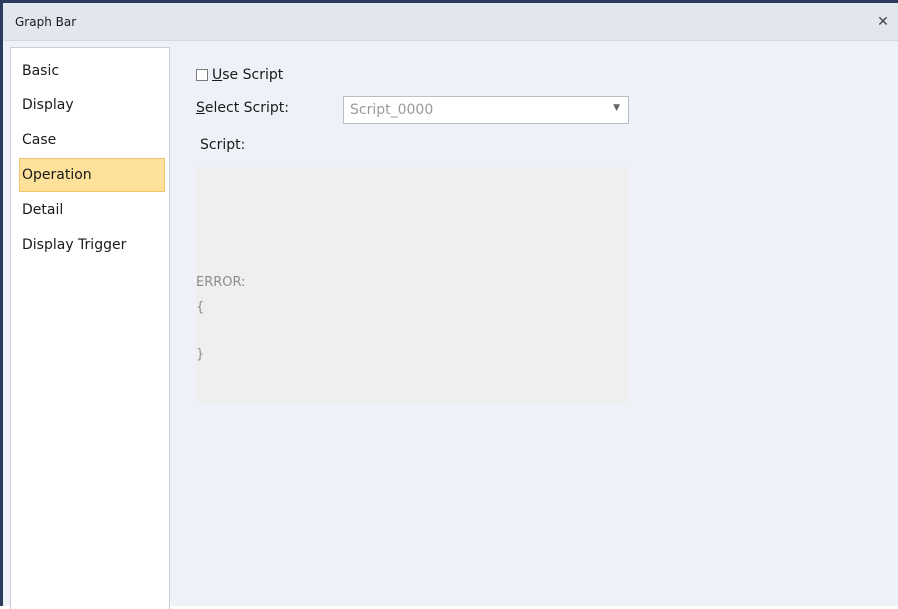 This screenshot has height=609, width=898. I want to click on script-line-error: ERROR:, so click(221, 282).